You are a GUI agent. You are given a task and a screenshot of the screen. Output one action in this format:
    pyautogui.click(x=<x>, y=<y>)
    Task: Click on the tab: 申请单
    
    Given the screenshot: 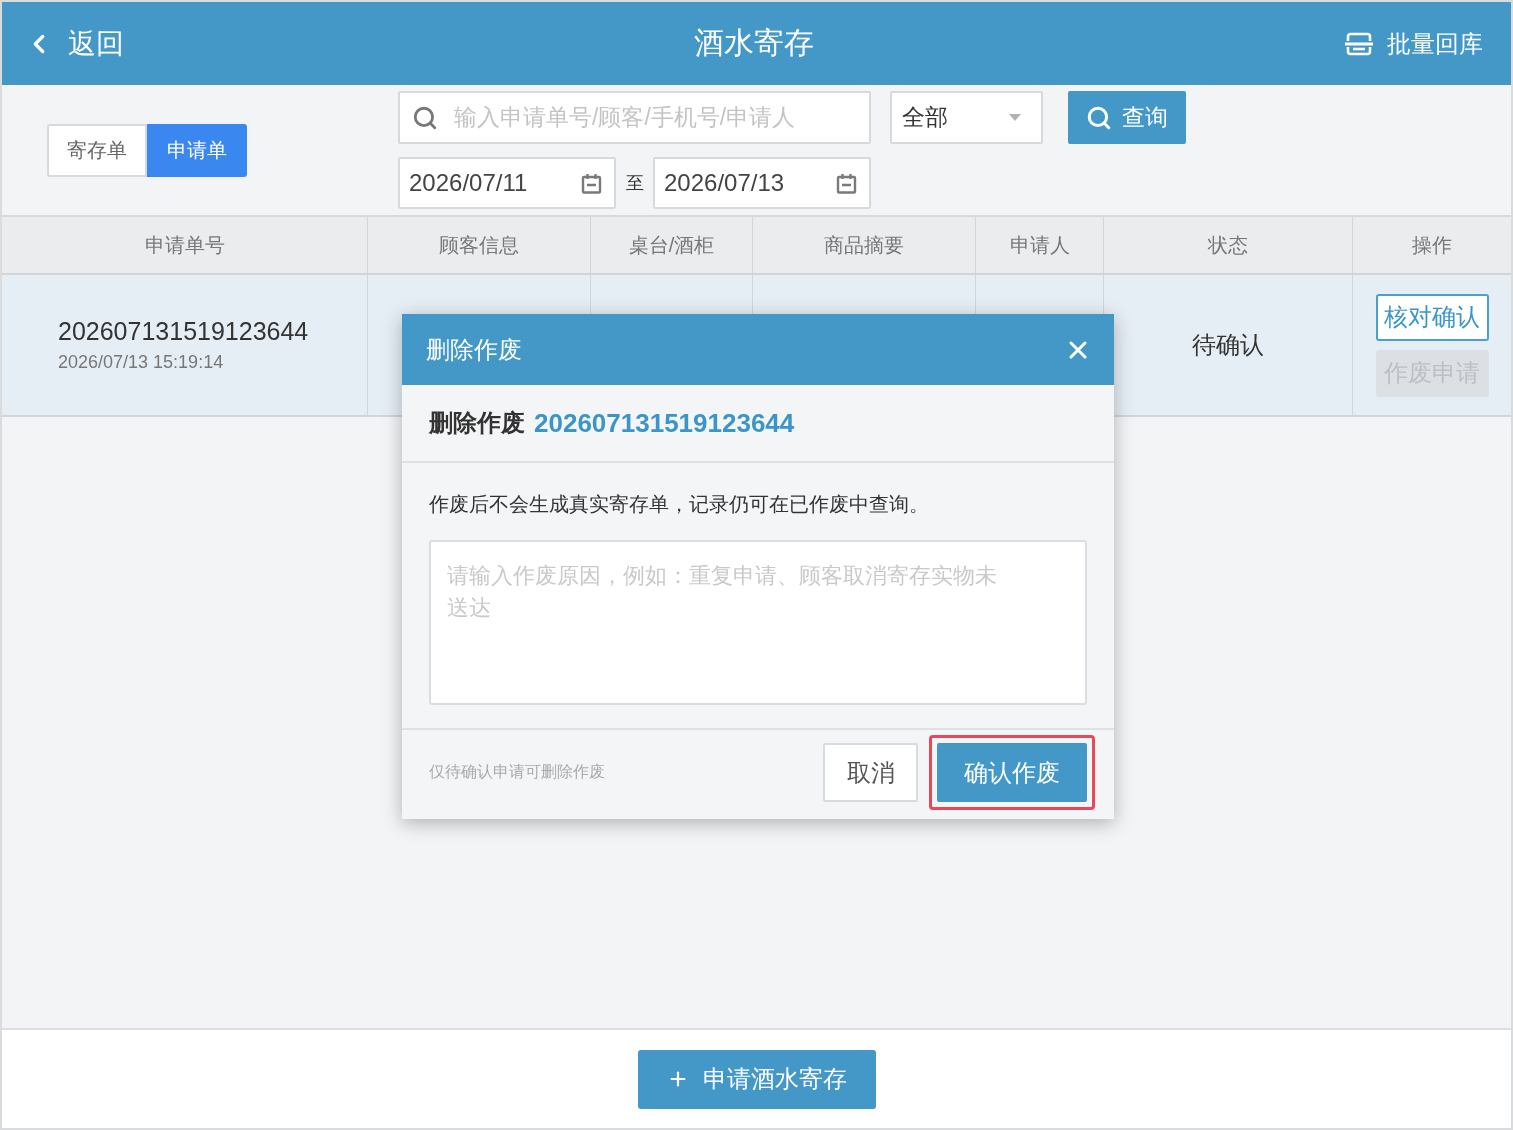 What is the action you would take?
    pyautogui.click(x=197, y=150)
    